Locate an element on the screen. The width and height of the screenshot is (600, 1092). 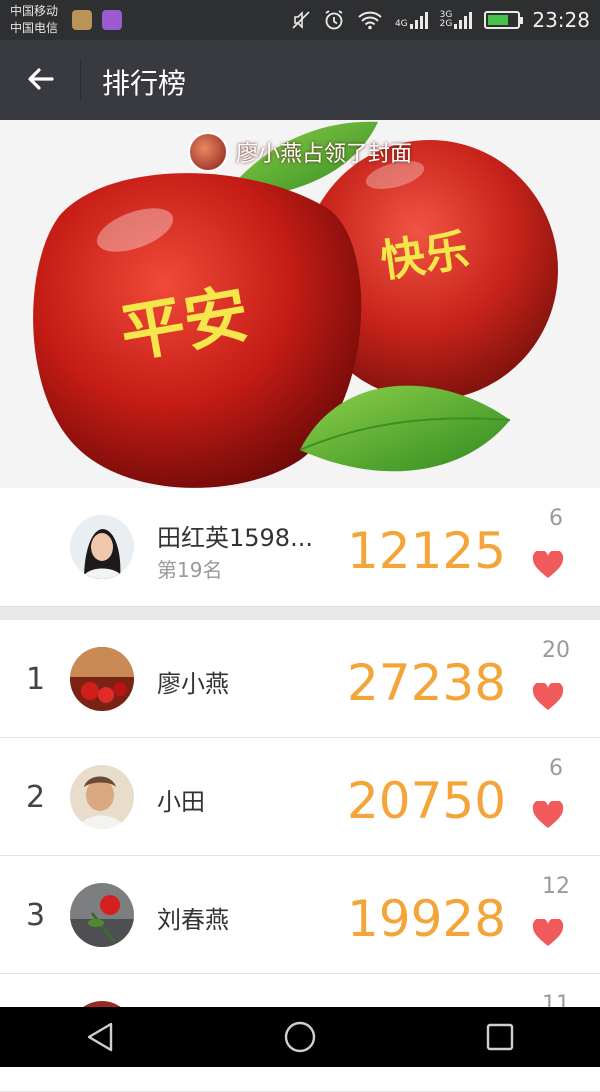
back-icon is located at coordinates (100, 1037).